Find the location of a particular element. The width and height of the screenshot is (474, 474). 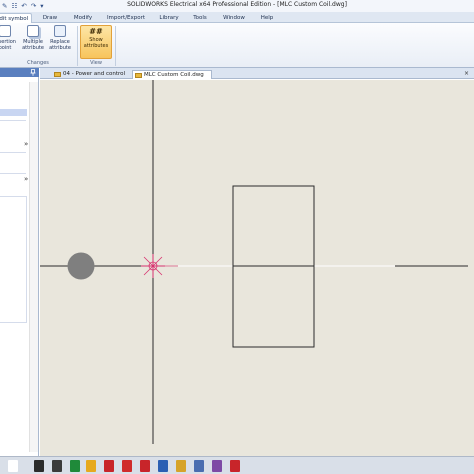

ucs-marker-icon is located at coordinates (159, 266).